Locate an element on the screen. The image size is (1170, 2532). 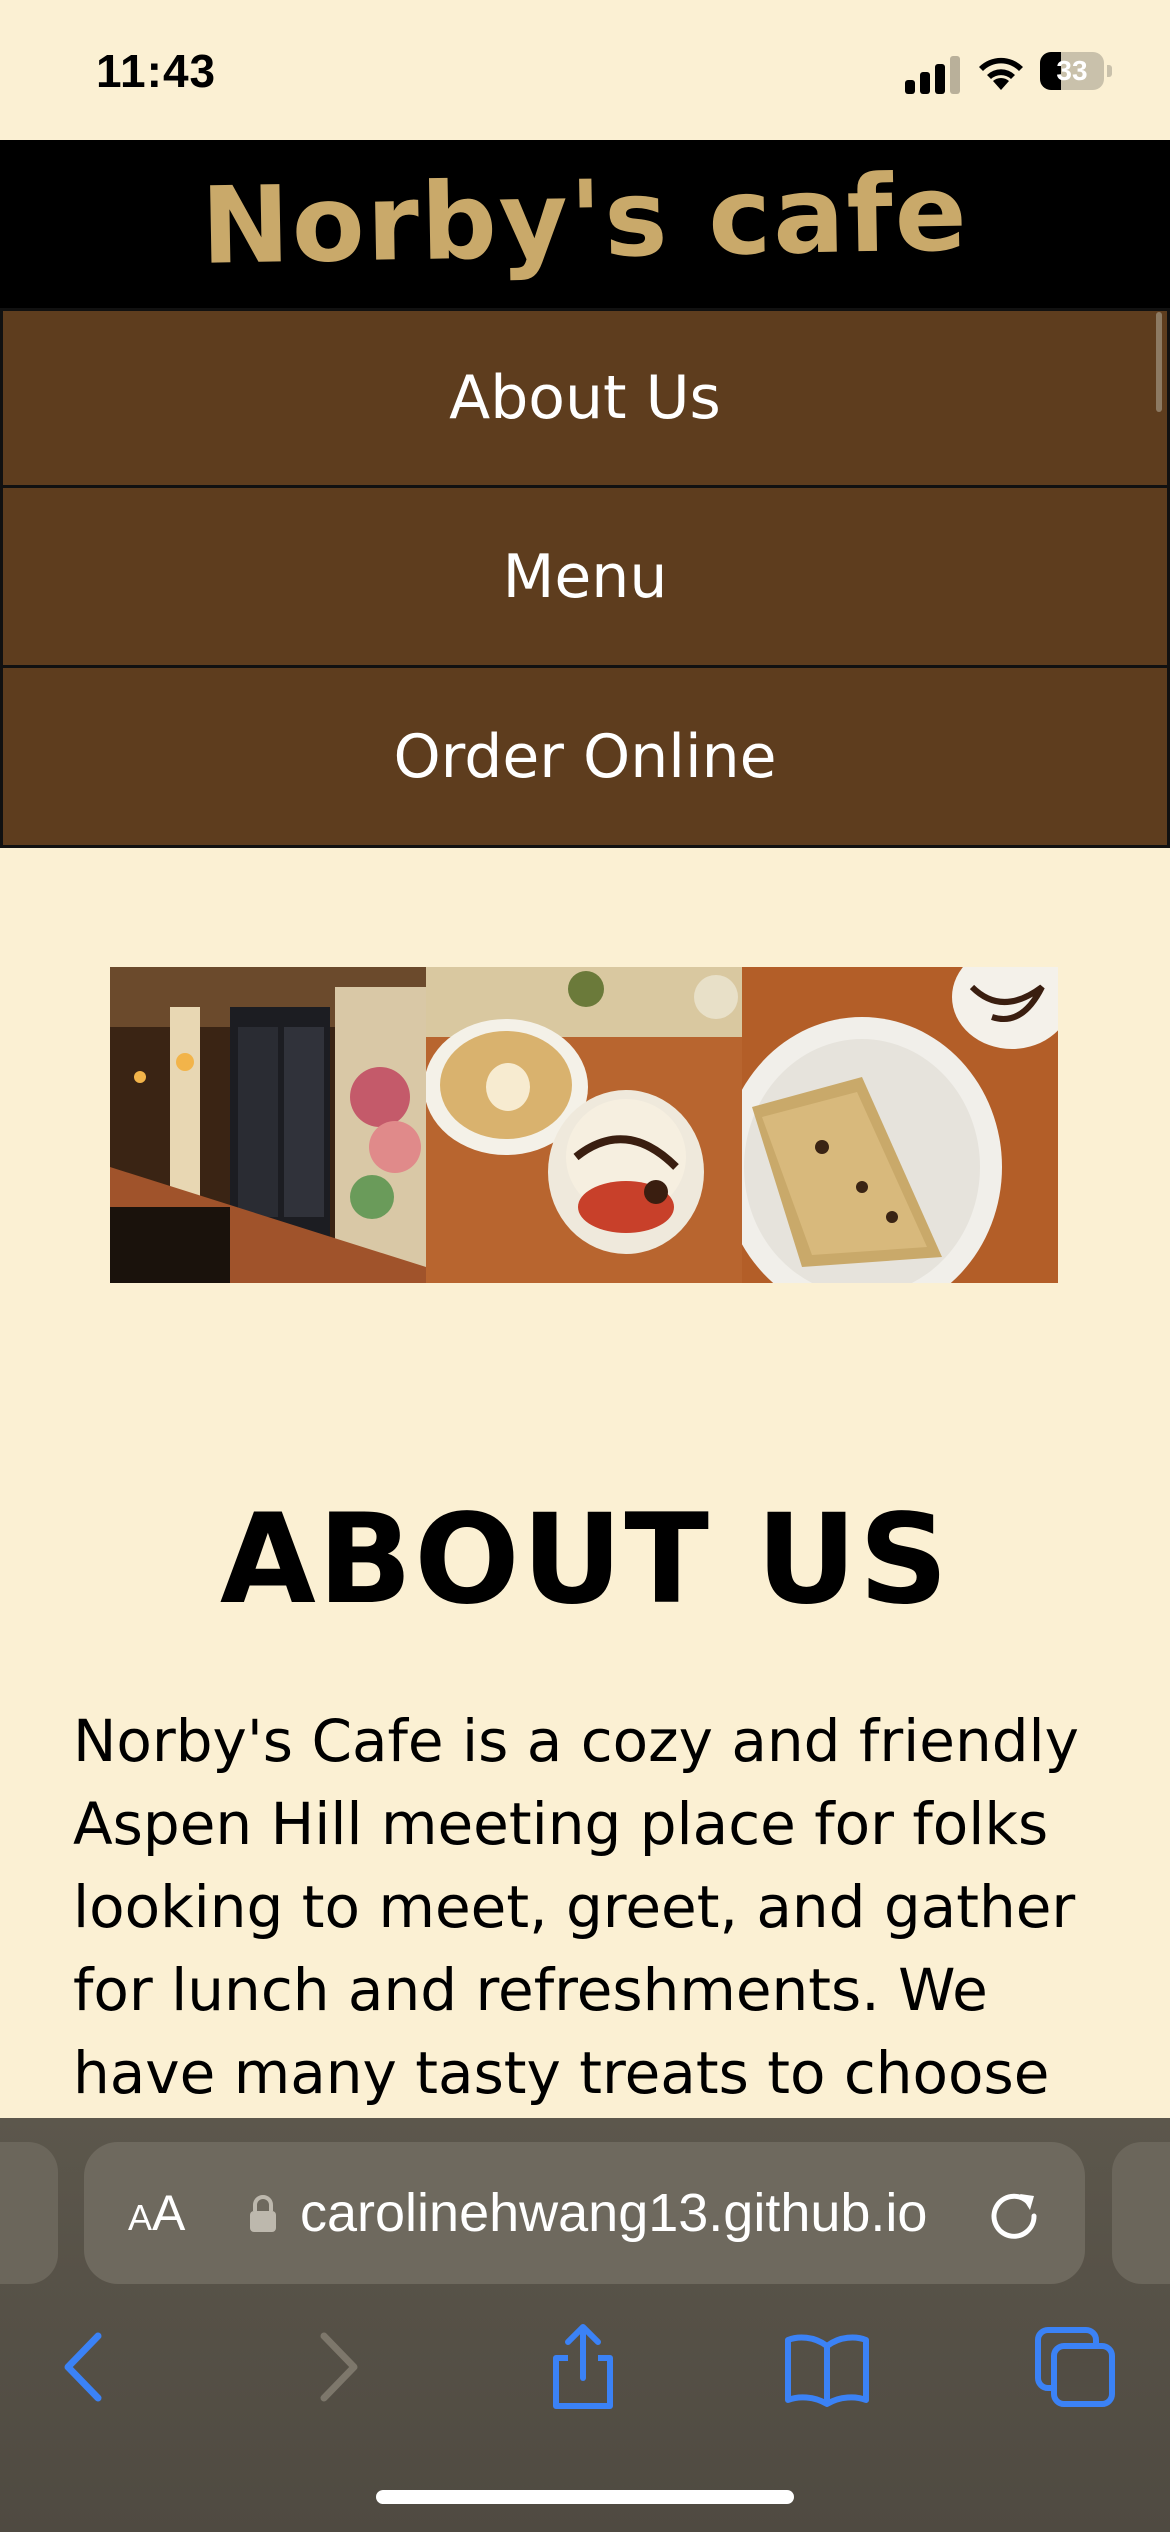
next-tab-preview is located at coordinates (1141, 2213).